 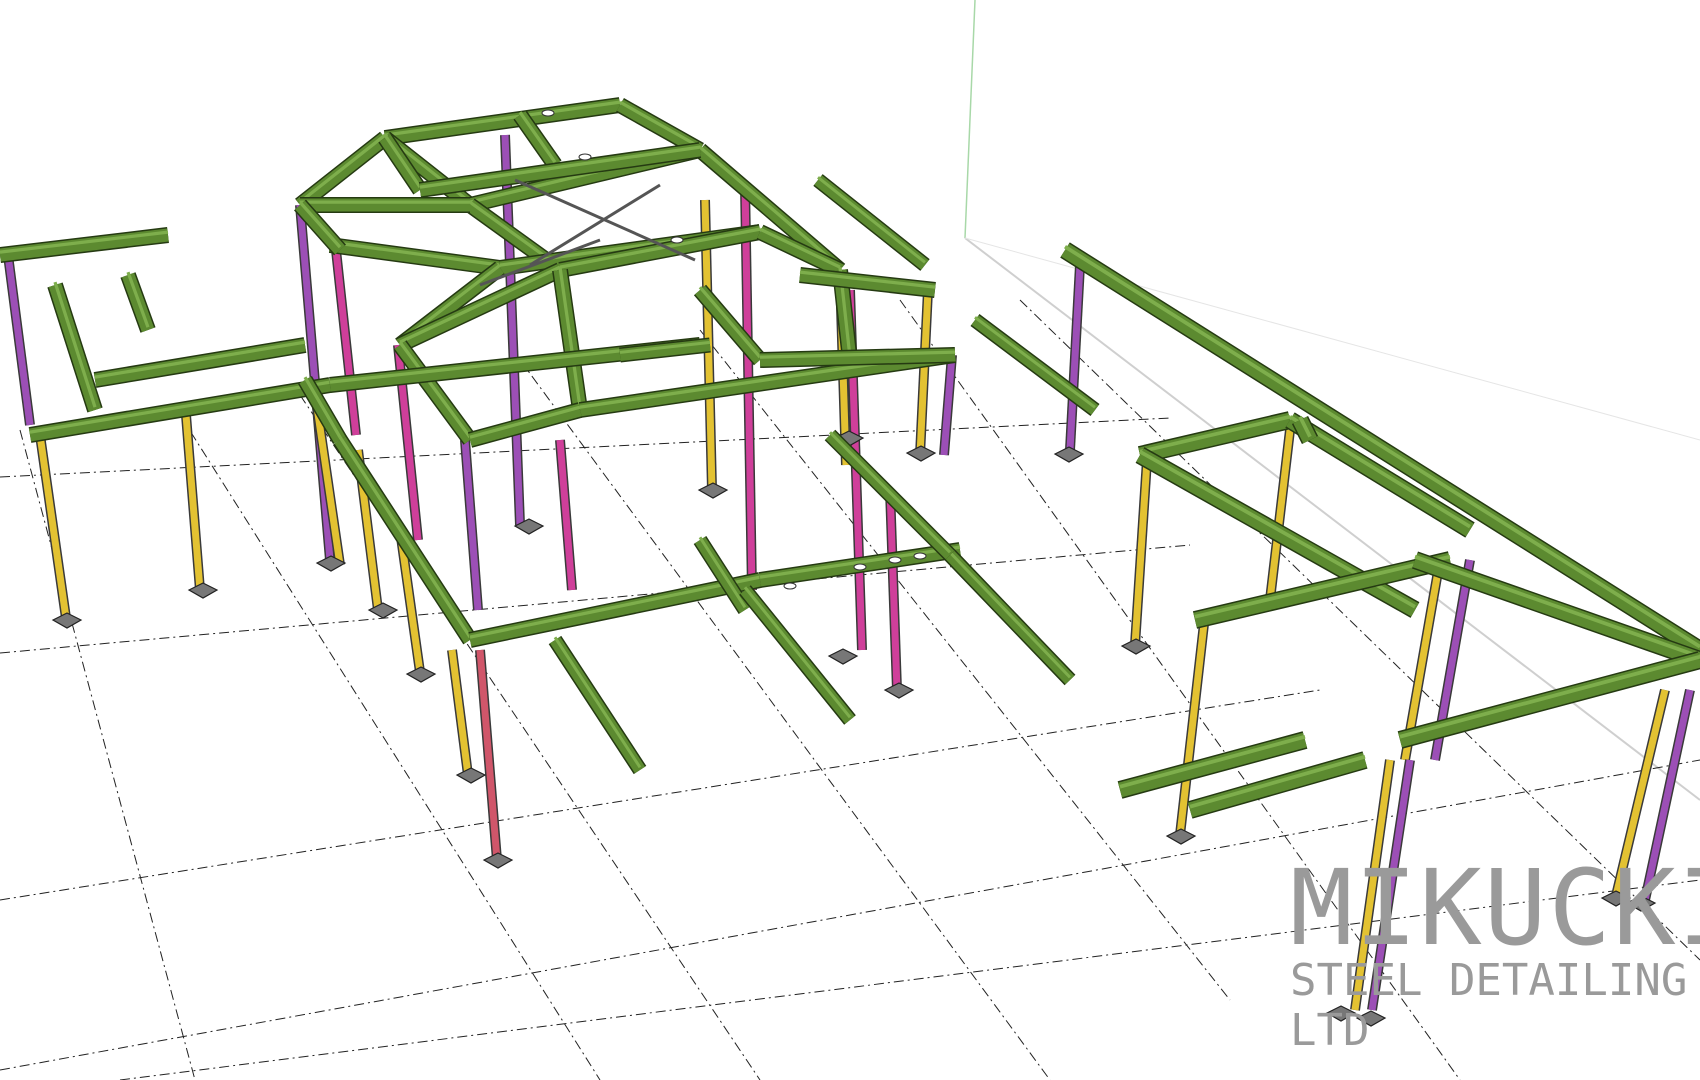 What do you see at coordinates (405, 537) in the screenshot?
I see `left-annex-beam-7-flange` at bounding box center [405, 537].